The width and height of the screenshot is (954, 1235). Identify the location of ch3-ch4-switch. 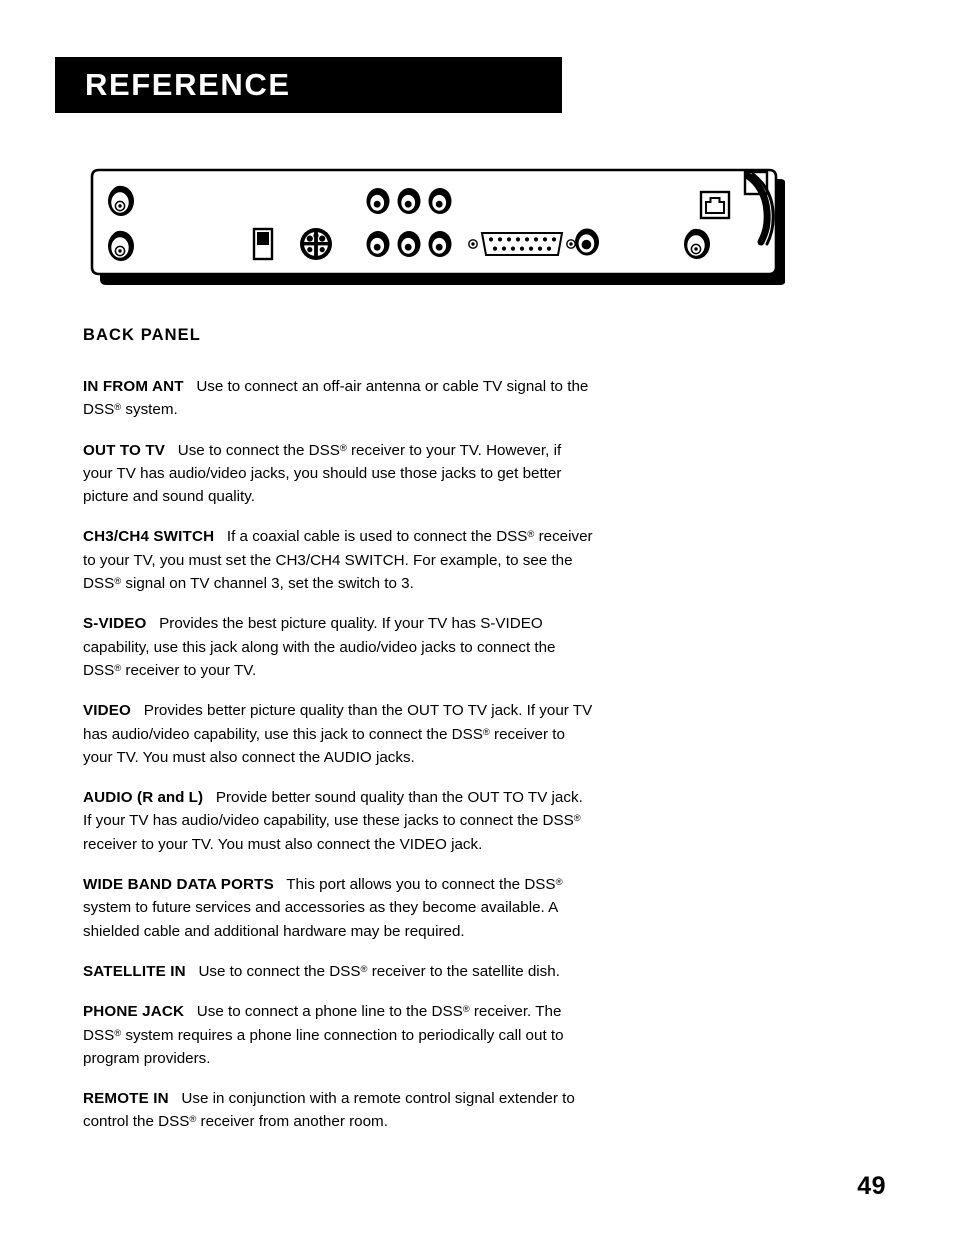
(263, 244).